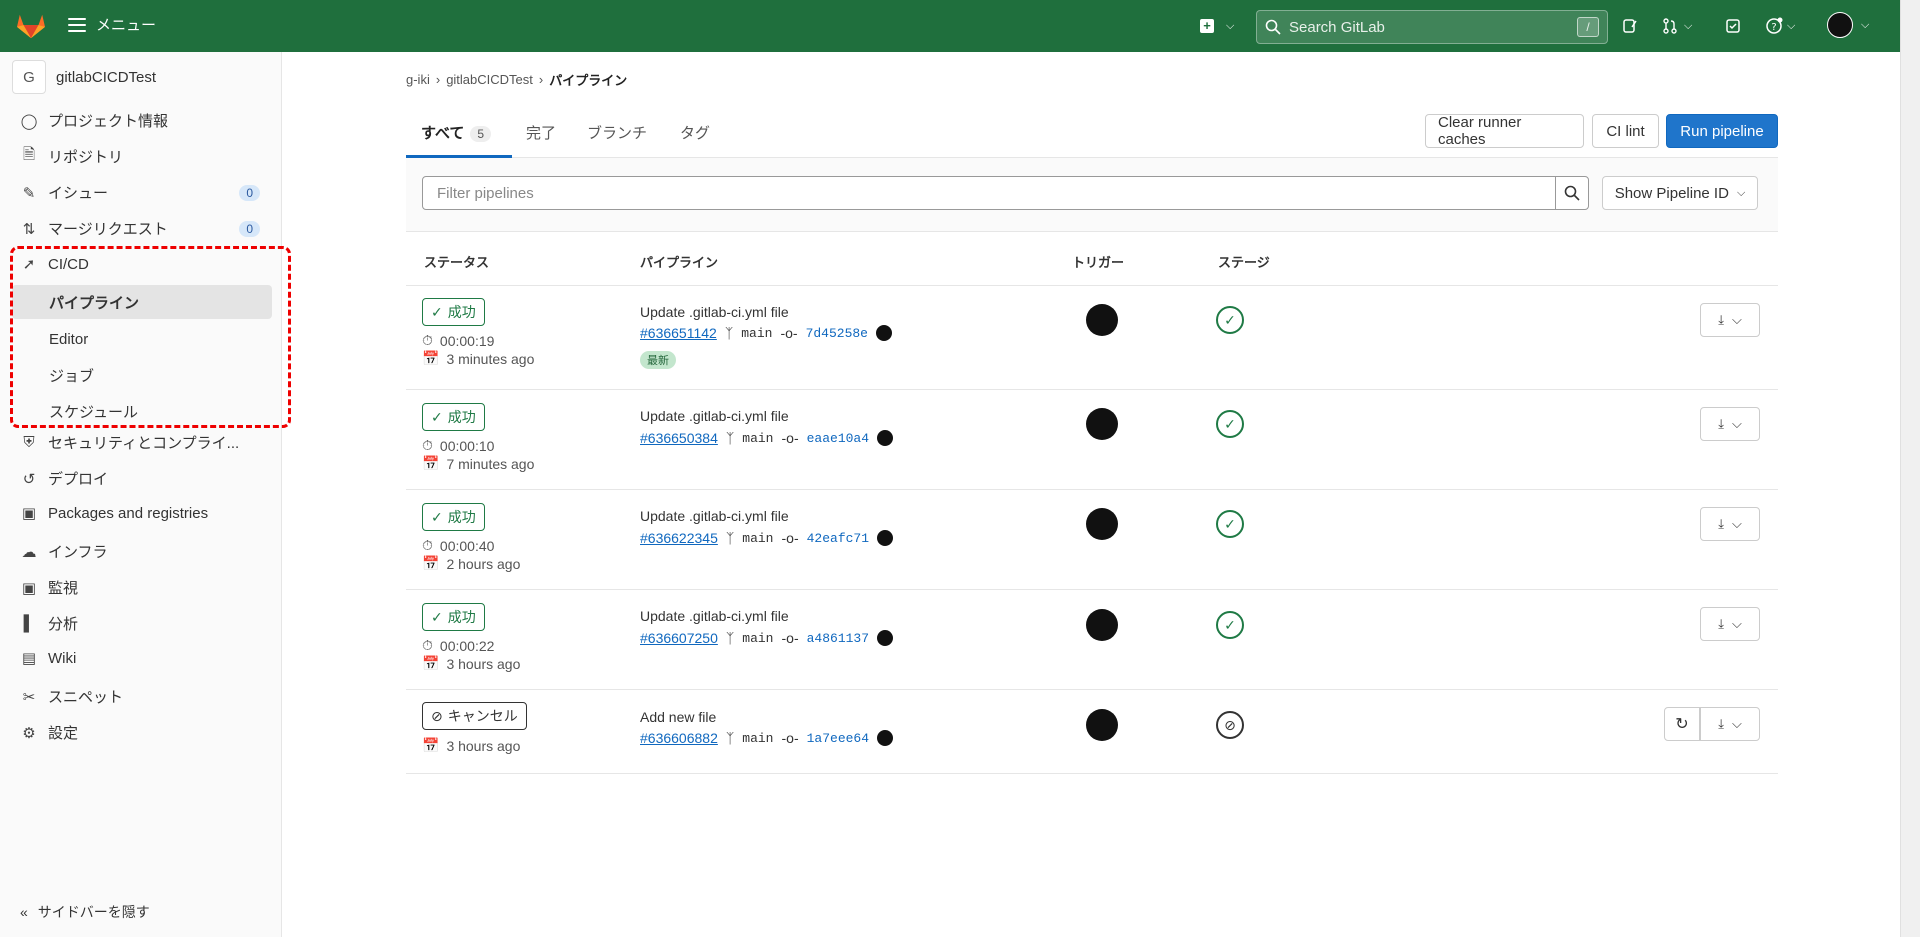  What do you see at coordinates (29, 658) in the screenshot?
I see `book-icon: ▤` at bounding box center [29, 658].